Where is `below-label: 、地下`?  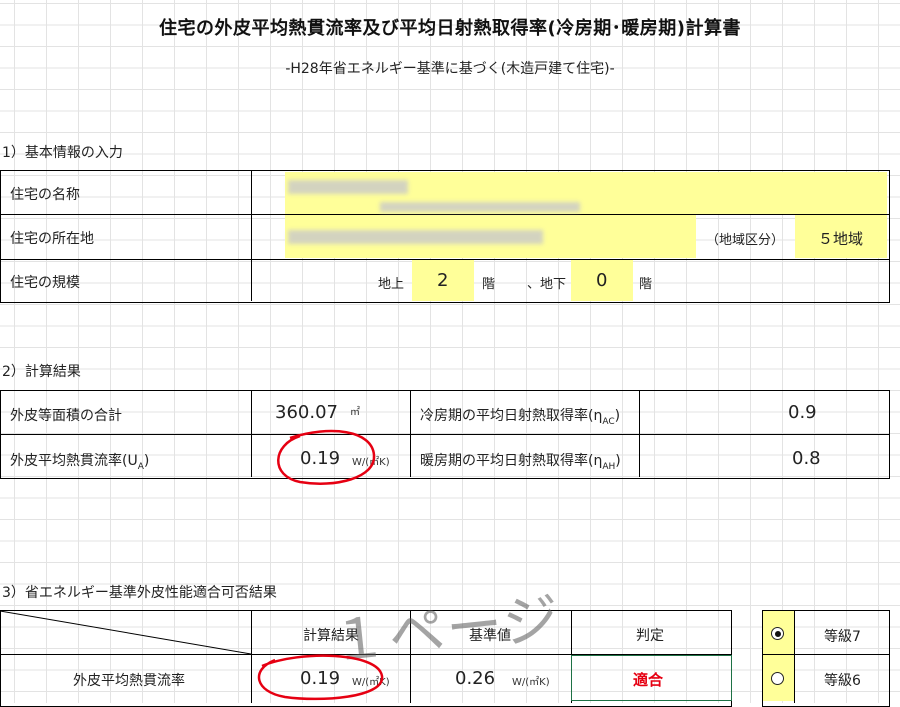
below-label: 、地下 is located at coordinates (547, 284).